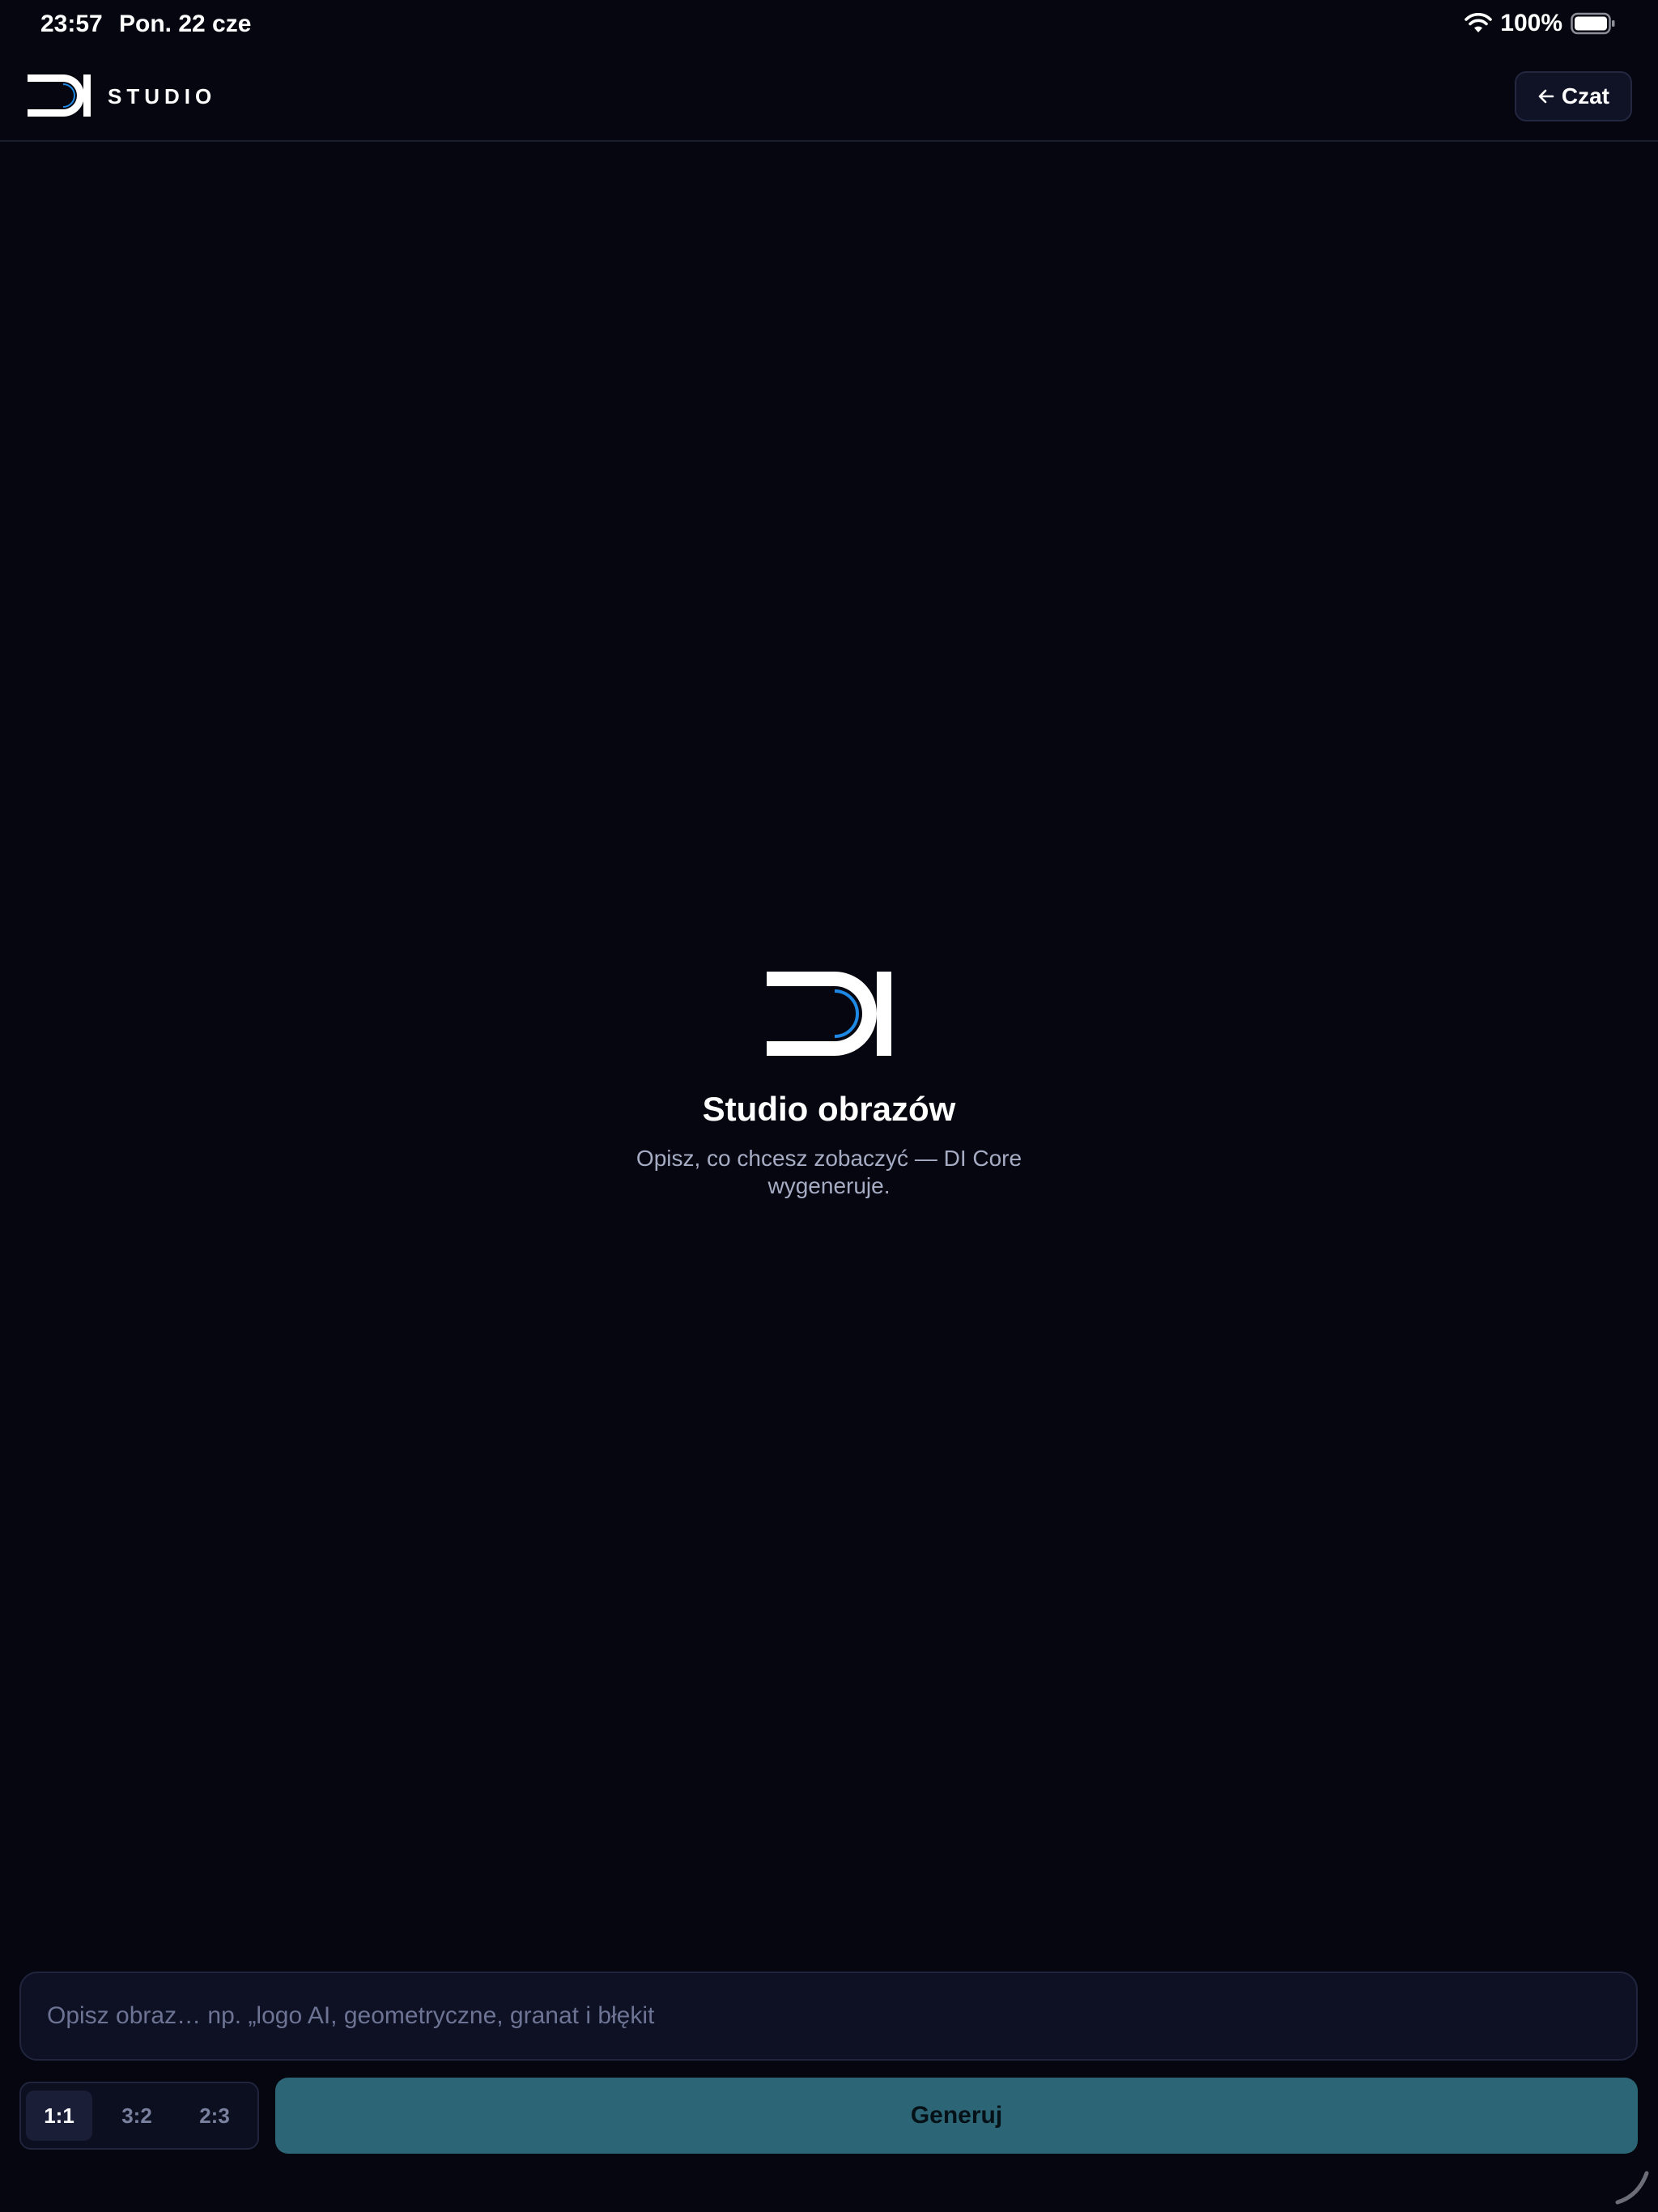 The height and width of the screenshot is (2212, 1658). What do you see at coordinates (829, 26) in the screenshot?
I see `status-bar: 23:57 Pon. 22 cze 100%` at bounding box center [829, 26].